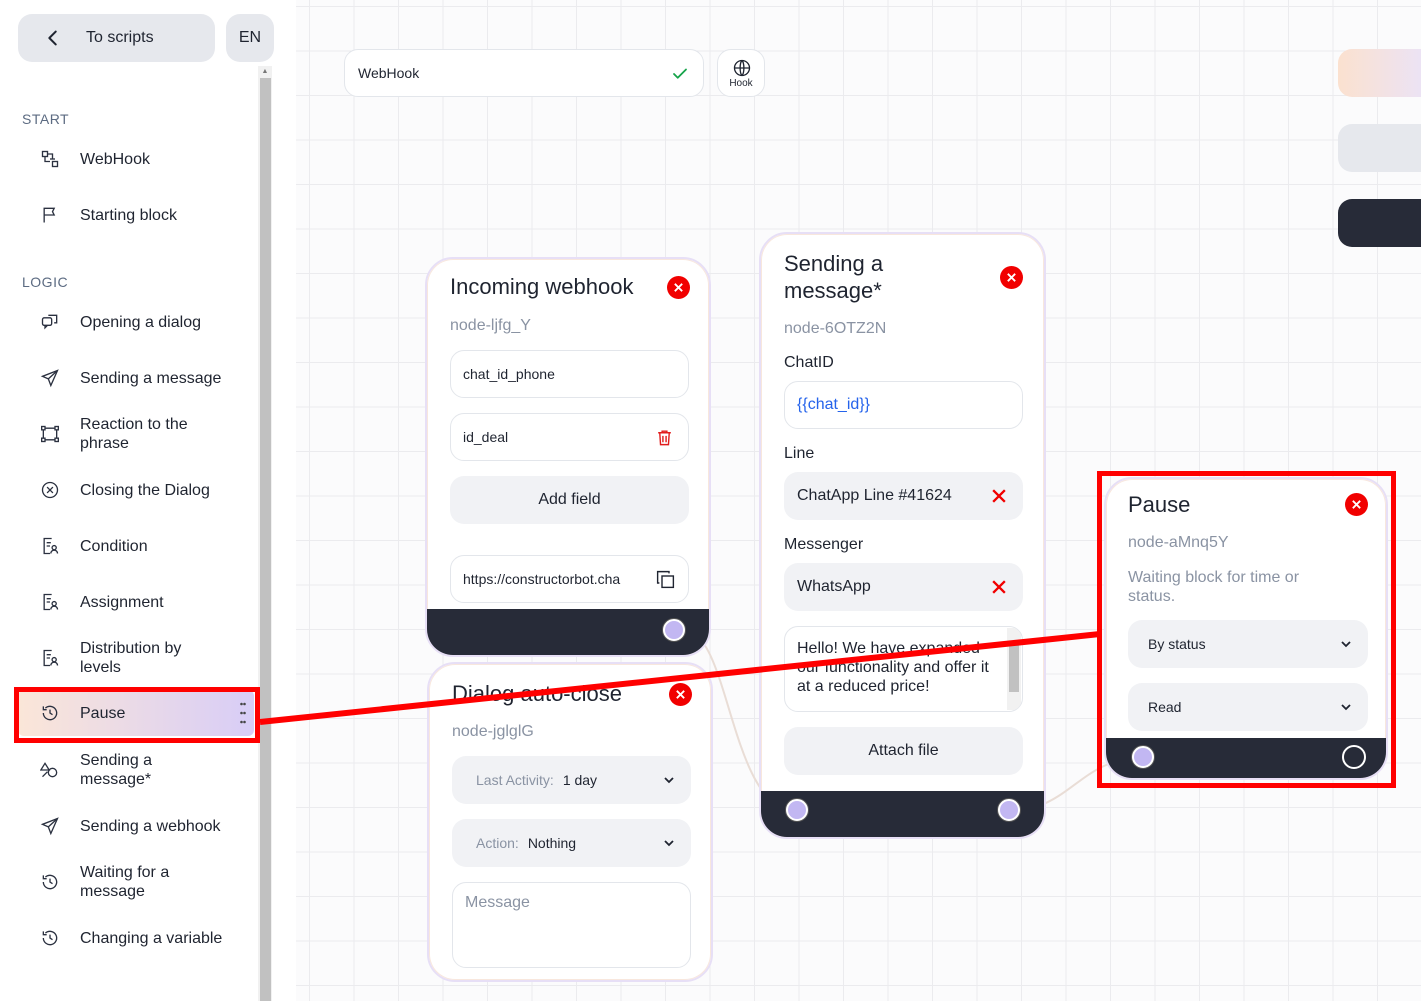 Image resolution: width=1421 pixels, height=1001 pixels. Describe the element at coordinates (497, 902) in the screenshot. I see `message-placeholder: Message` at that location.